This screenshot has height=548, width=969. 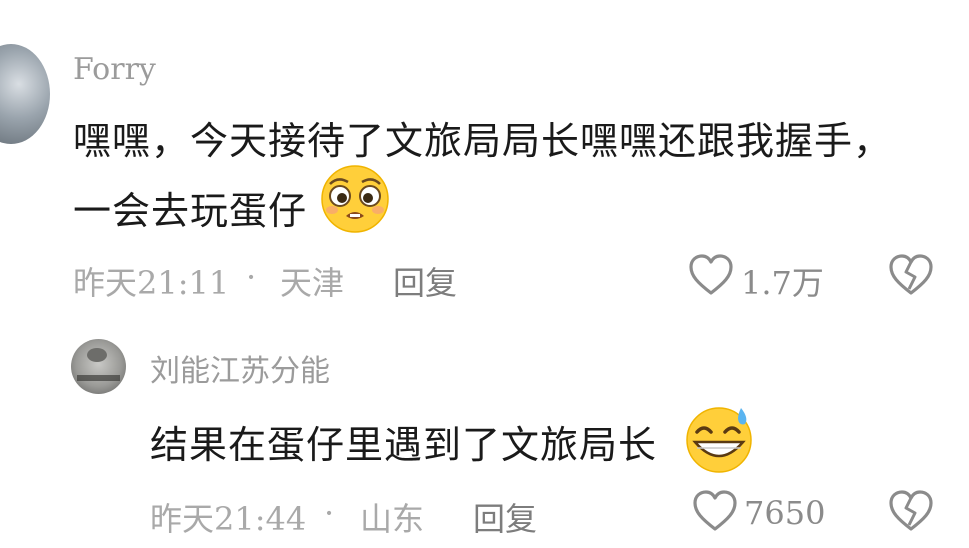 What do you see at coordinates (719, 438) in the screenshot?
I see `grinning-sweat-emoji` at bounding box center [719, 438].